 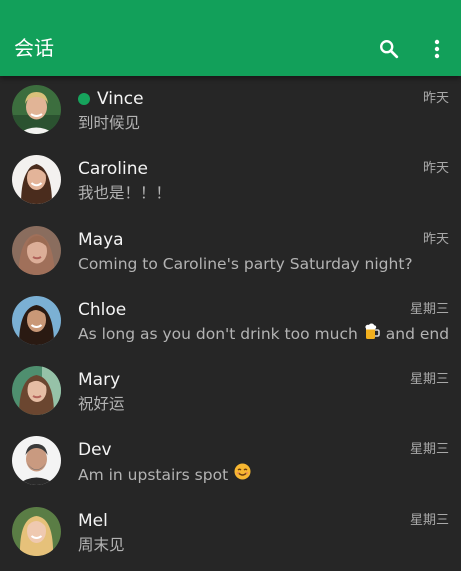 What do you see at coordinates (230, 186) in the screenshot?
I see `conversation-row: Caroline 昨天 我也是！！！` at bounding box center [230, 186].